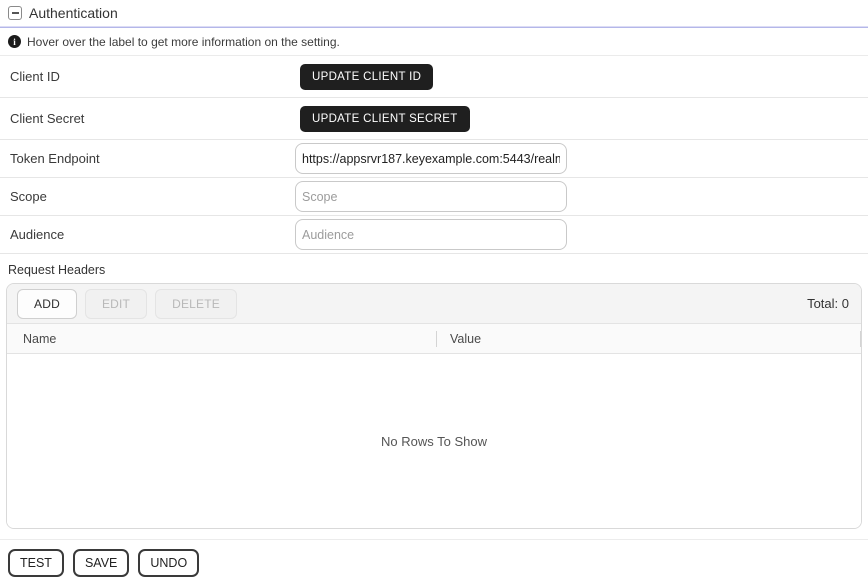 The image size is (868, 577). What do you see at coordinates (169, 563) in the screenshot?
I see `undo-button: UNDO` at bounding box center [169, 563].